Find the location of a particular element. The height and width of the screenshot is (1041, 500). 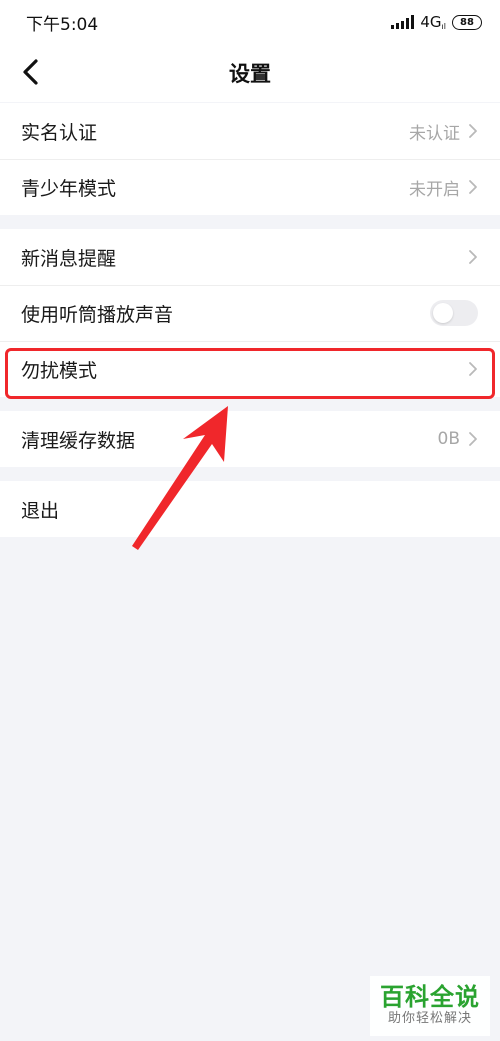

navigation-header: 设置 is located at coordinates (250, 73).